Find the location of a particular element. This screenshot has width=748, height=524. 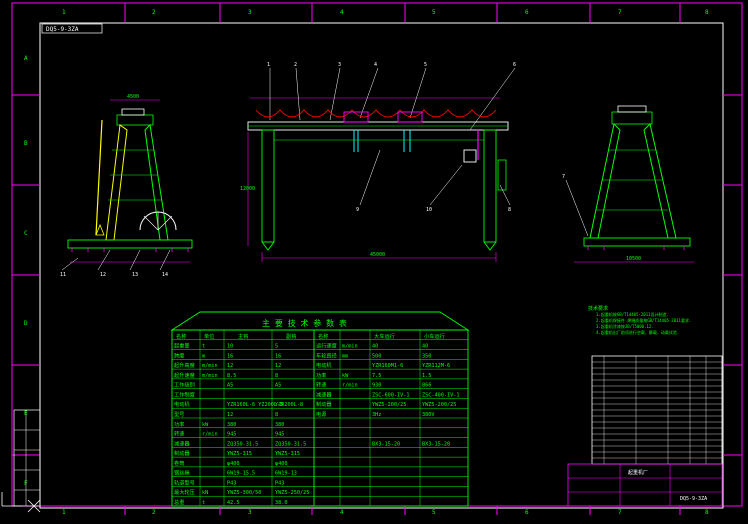

table-left-cell-main: 6W19-15.5 is located at coordinates (241, 474).